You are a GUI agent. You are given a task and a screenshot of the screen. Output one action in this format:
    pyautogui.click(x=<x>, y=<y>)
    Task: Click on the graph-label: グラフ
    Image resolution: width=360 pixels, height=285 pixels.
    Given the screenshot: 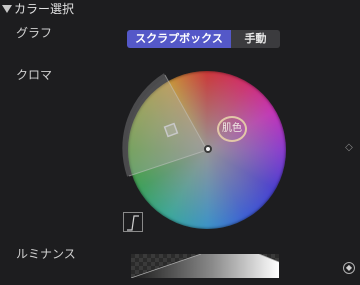 What is the action you would take?
    pyautogui.click(x=34, y=33)
    